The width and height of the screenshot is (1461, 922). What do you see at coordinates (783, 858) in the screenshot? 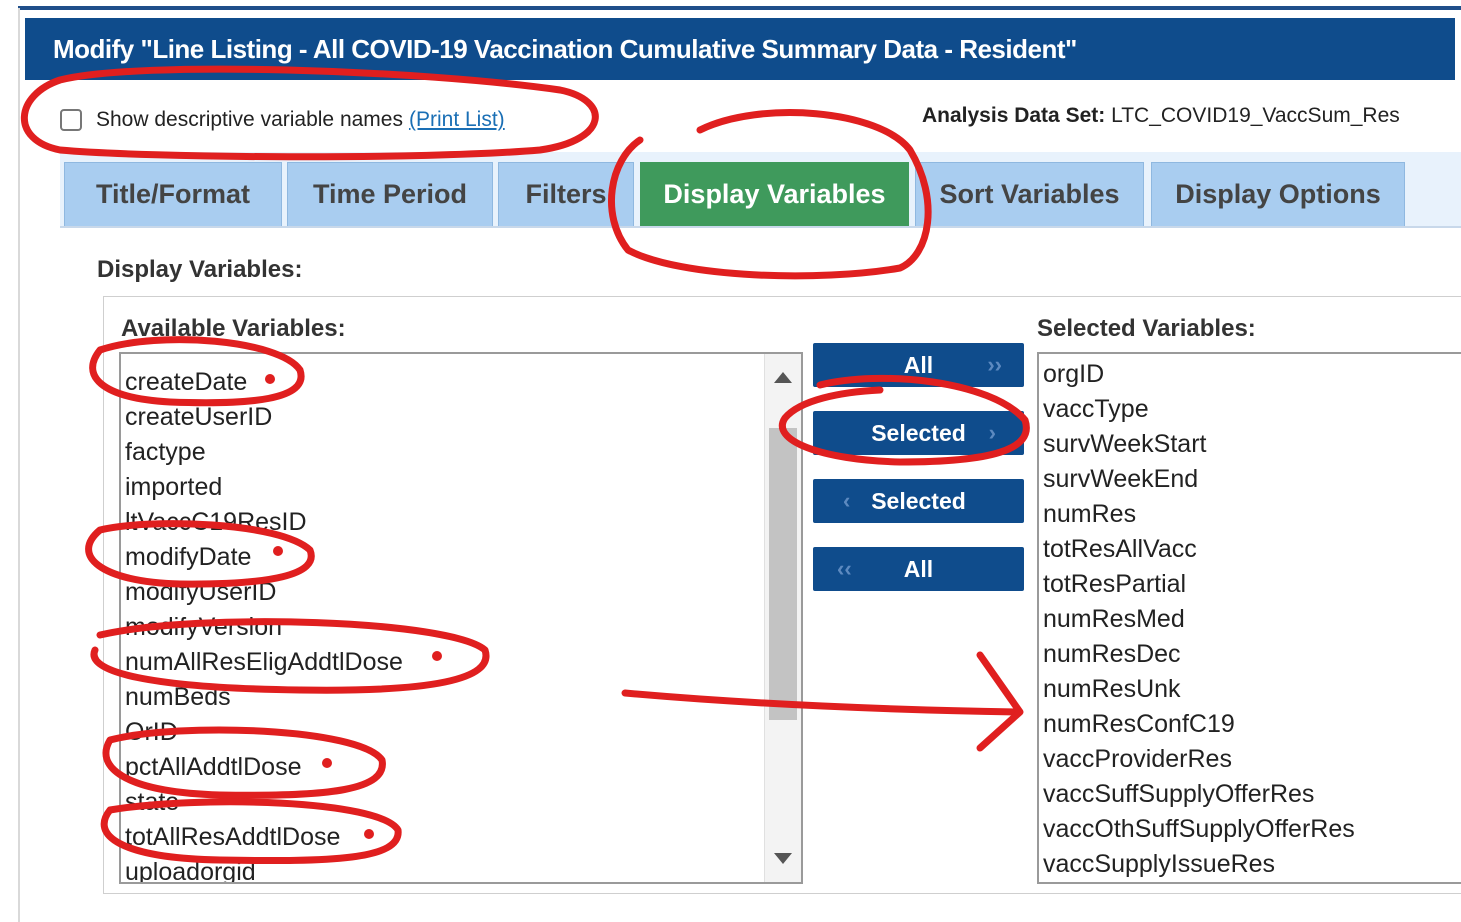
I see `scroll-down-icon` at bounding box center [783, 858].